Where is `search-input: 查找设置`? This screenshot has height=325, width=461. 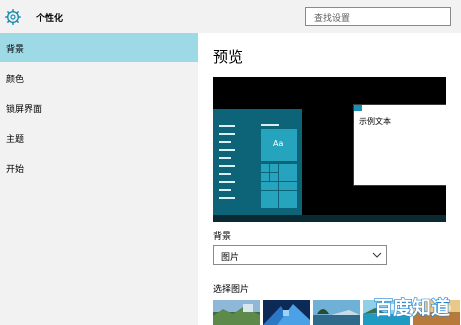 search-input: 查找设置 is located at coordinates (378, 16).